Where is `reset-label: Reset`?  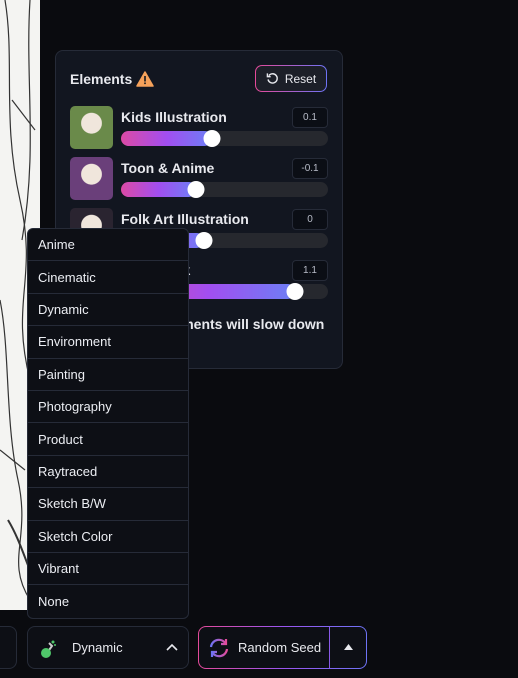
reset-label: Reset is located at coordinates (300, 78).